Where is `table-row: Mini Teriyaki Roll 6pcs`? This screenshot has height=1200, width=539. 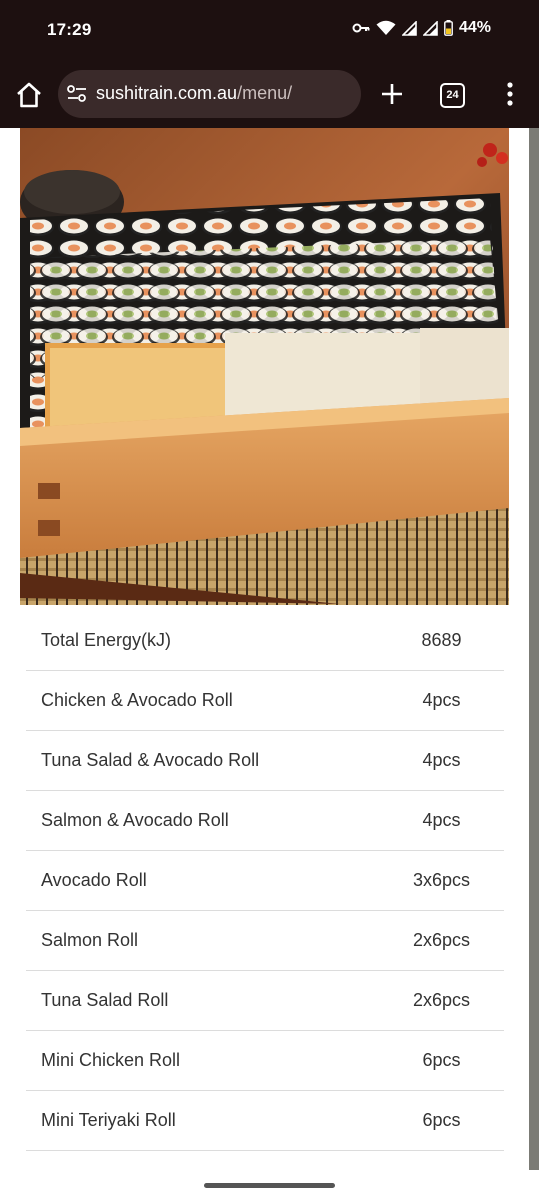 table-row: Mini Teriyaki Roll 6pcs is located at coordinates (265, 1120).